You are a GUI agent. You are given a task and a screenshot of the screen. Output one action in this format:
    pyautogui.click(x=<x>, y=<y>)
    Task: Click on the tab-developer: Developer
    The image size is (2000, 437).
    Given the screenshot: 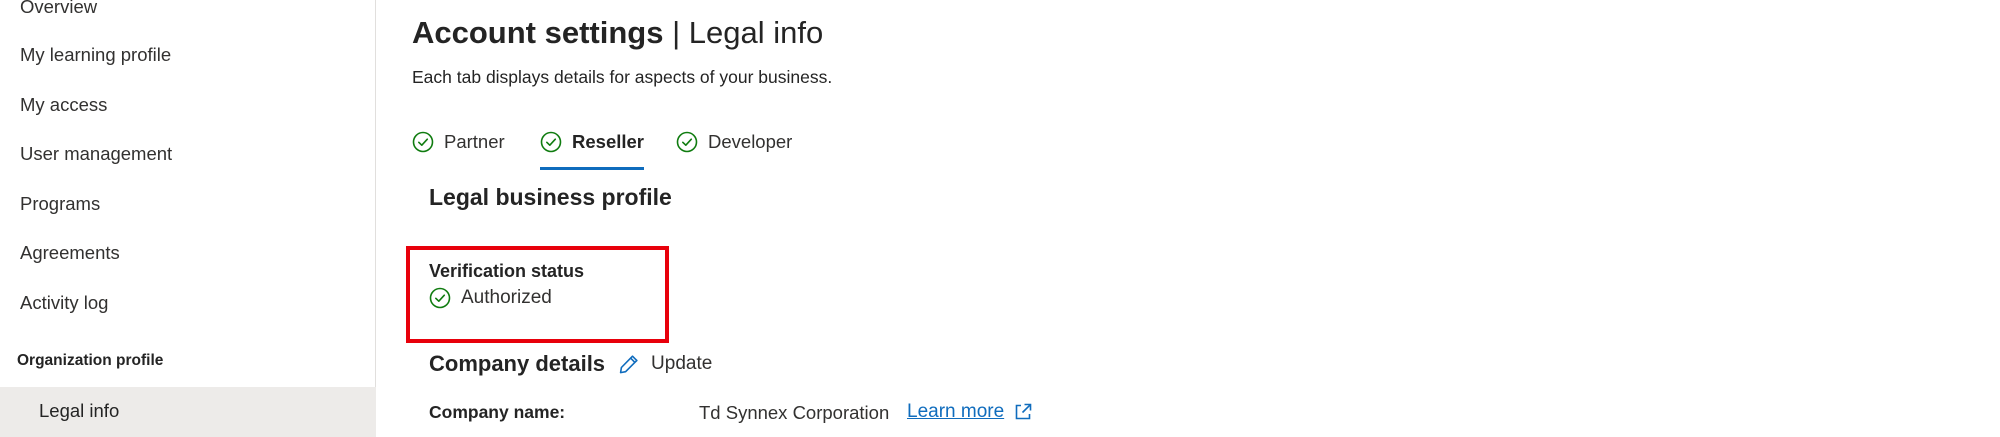 What is the action you would take?
    pyautogui.click(x=734, y=149)
    